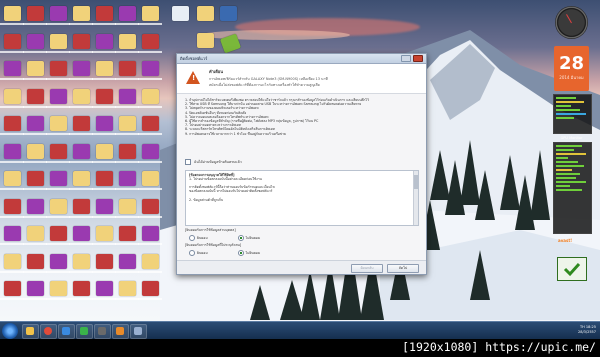 The height and width of the screenshot is (357, 600). What do you see at coordinates (48, 331) in the screenshot?
I see `taskbar-chrome-icon` at bounding box center [48, 331].